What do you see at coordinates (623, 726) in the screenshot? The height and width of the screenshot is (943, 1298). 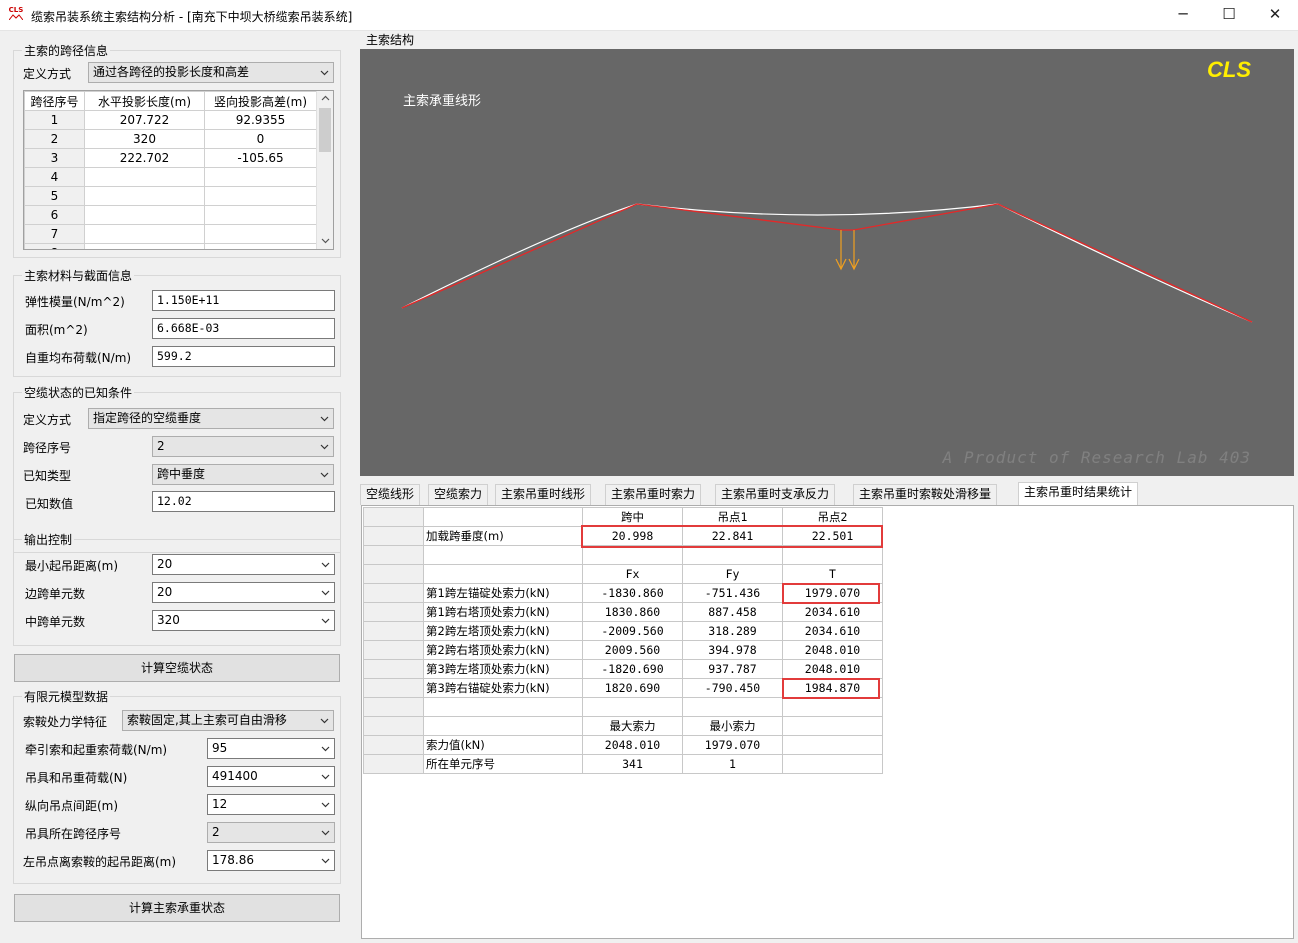 I see `results-row: 最大索力 最小索力` at bounding box center [623, 726].